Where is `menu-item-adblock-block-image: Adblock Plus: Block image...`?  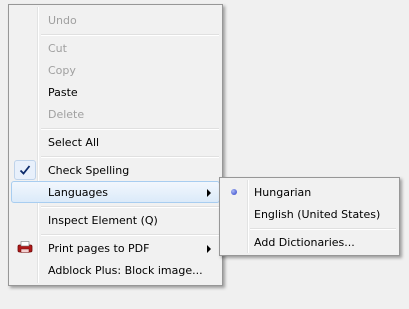 menu-item-adblock-block-image: Adblock Plus: Block image... is located at coordinates (115, 270).